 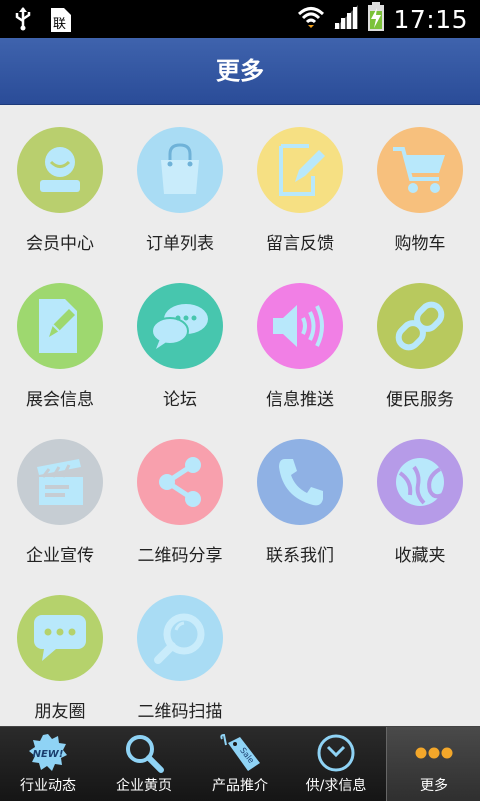 What do you see at coordinates (60, 638) in the screenshot?
I see `message-icon` at bounding box center [60, 638].